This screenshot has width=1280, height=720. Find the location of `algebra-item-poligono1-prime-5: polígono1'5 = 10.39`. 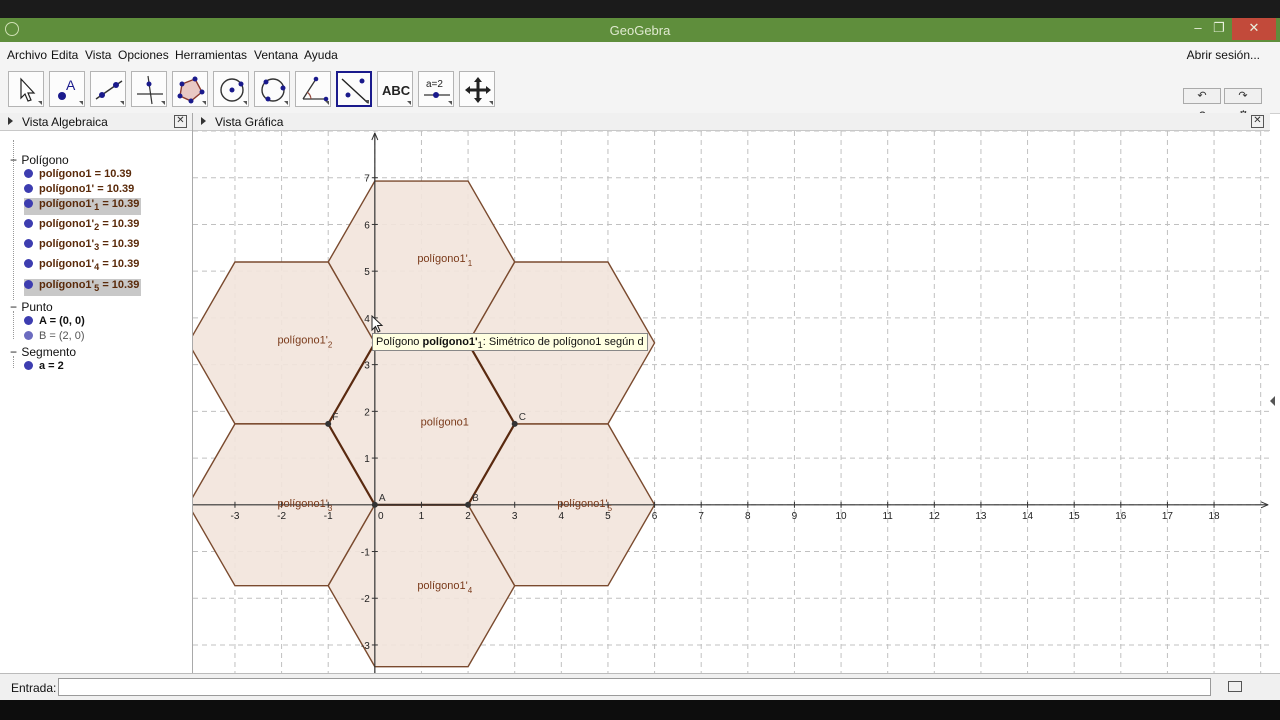

algebra-item-poligono1-prime-5: polígono1'5 = 10.39 is located at coordinates (83, 287).